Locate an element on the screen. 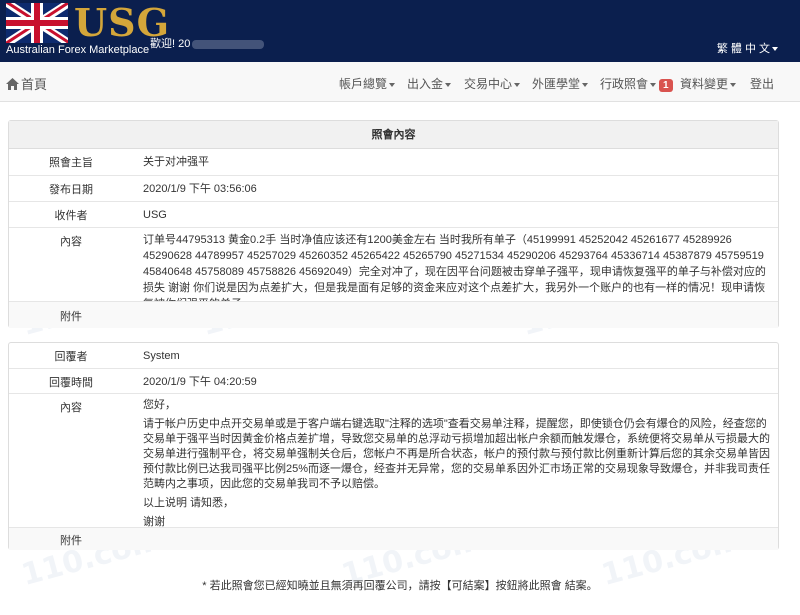 The width and height of the screenshot is (800, 615). subject-row: 照會主旨 关于对冲强平 is located at coordinates (393, 162).